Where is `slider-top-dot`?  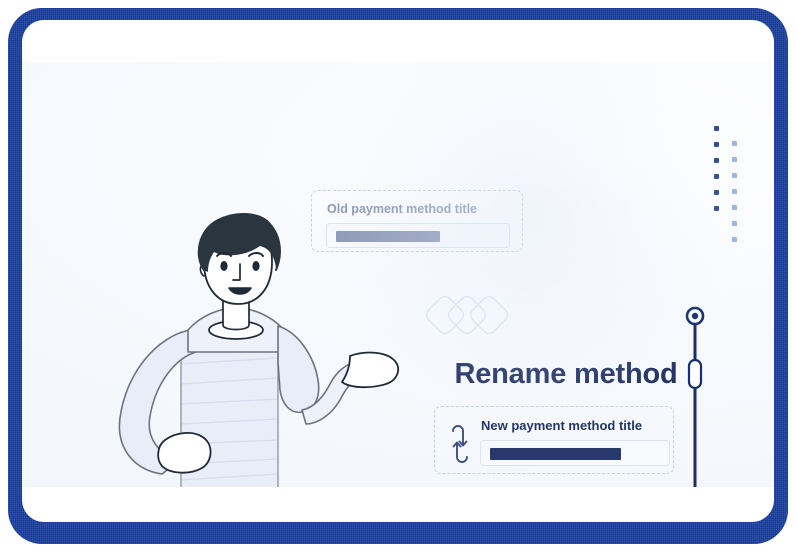
slider-top-dot is located at coordinates (695, 316).